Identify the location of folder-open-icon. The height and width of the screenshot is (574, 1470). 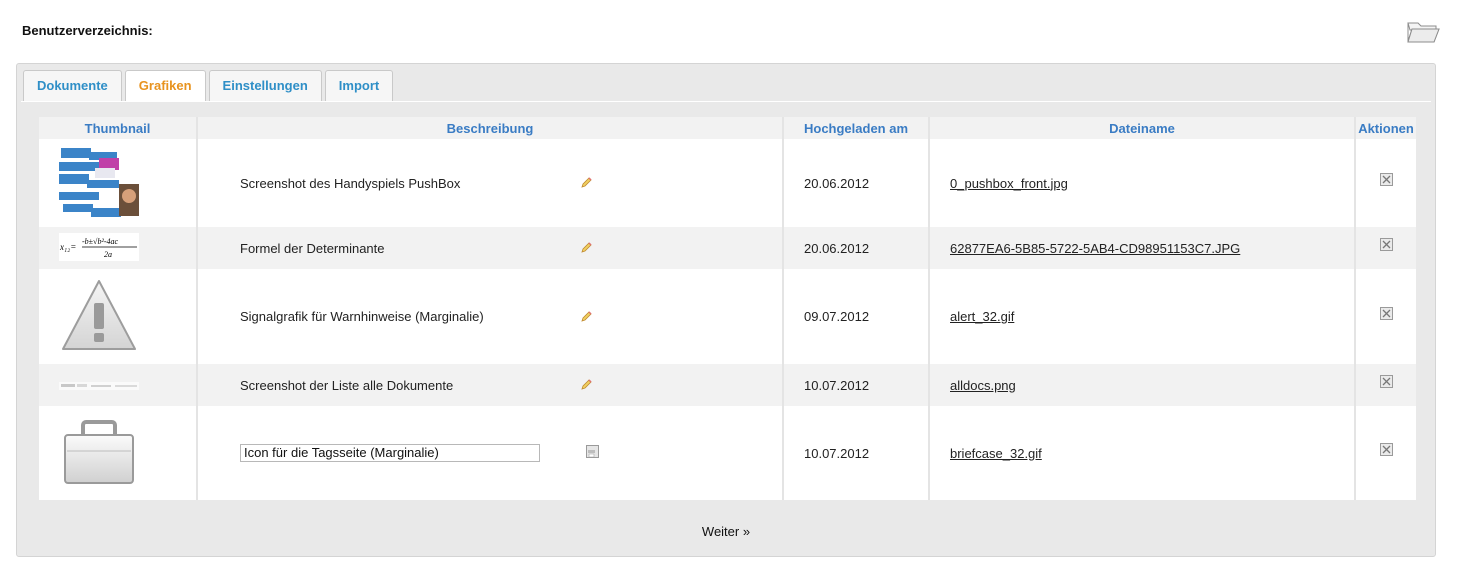
(1423, 32).